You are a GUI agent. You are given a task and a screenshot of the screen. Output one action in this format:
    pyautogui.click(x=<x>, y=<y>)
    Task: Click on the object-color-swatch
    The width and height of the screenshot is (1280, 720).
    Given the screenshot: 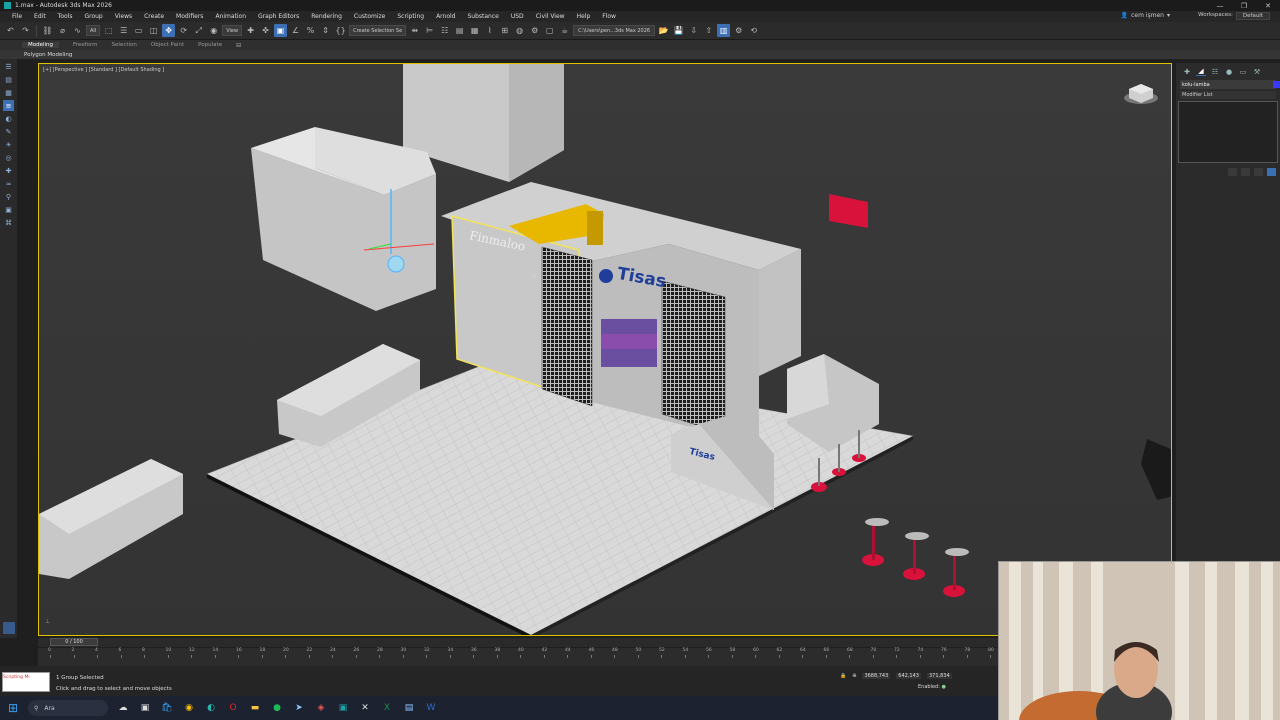 What is the action you would take?
    pyautogui.click(x=1276, y=84)
    